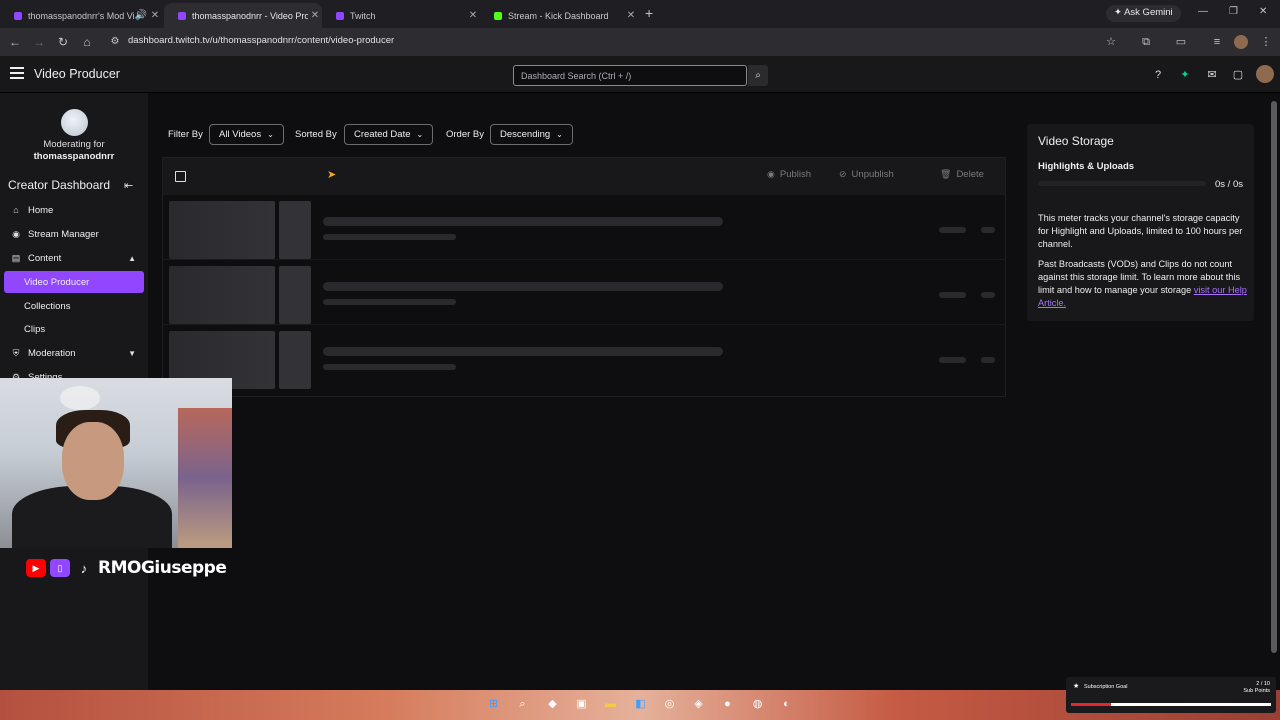 The width and height of the screenshot is (1280, 720). Describe the element at coordinates (1146, 42) in the screenshot. I see `extensions-icon: ⧉` at that location.